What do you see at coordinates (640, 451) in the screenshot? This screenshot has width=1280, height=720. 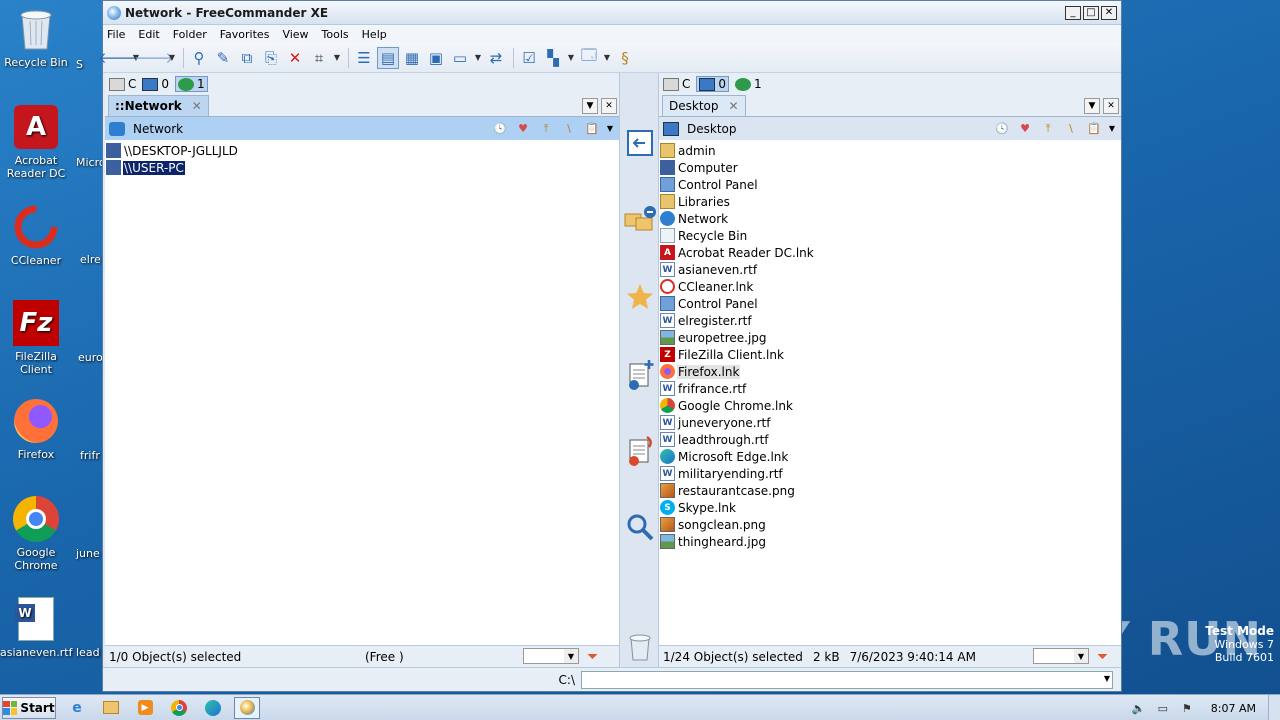 I see `move-file-icon` at bounding box center [640, 451].